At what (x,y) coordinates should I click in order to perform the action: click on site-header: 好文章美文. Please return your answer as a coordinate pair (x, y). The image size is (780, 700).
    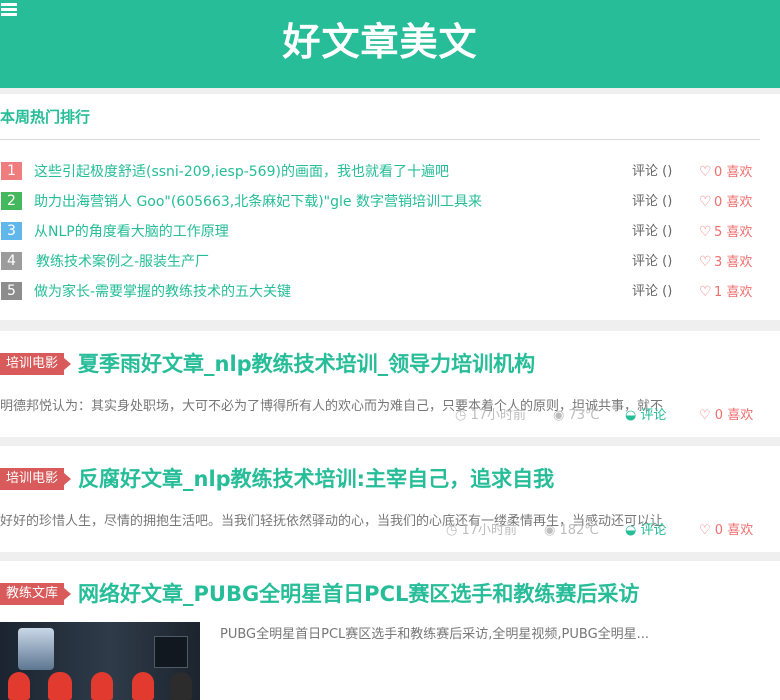
    Looking at the image, I should click on (390, 44).